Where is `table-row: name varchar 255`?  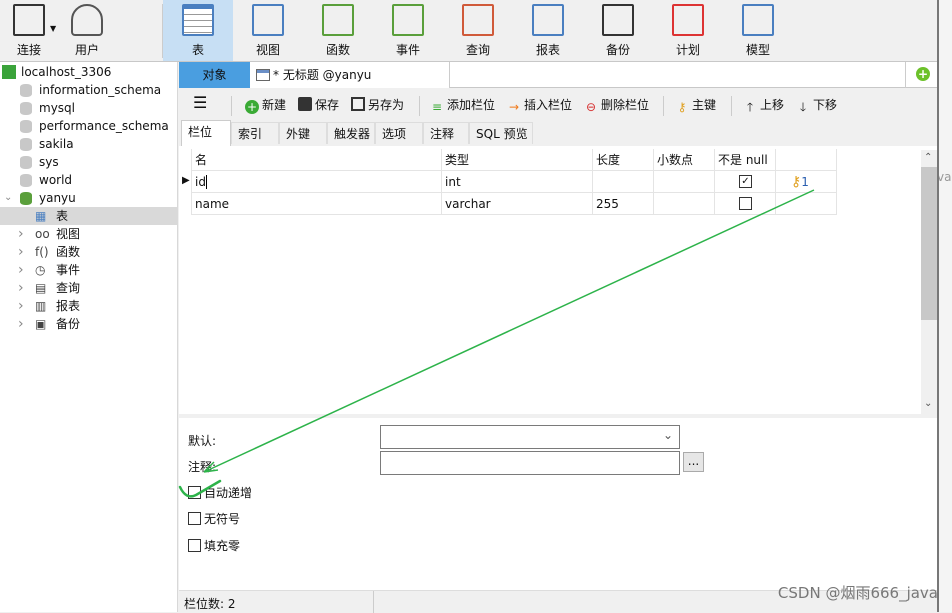
table-row: name varchar 255 is located at coordinates (509, 204).